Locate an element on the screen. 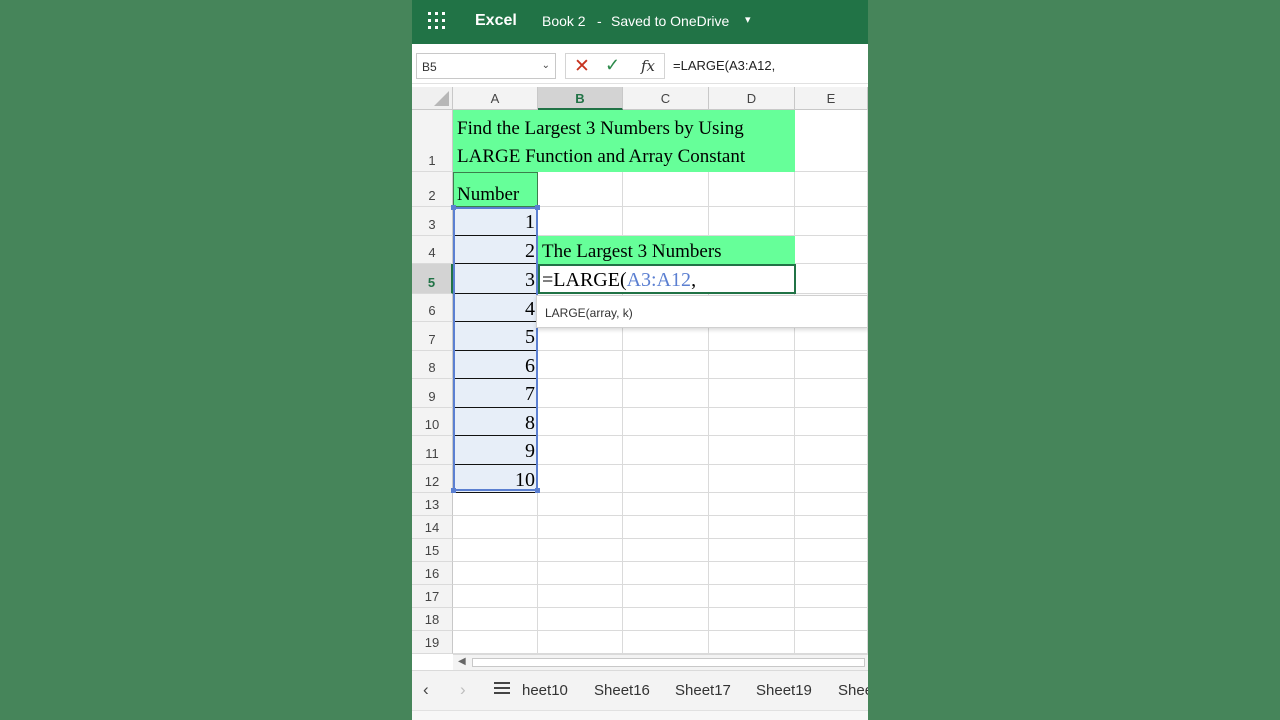 This screenshot has height=720, width=1280. sheet-tab: Sheet16 is located at coordinates (622, 690).